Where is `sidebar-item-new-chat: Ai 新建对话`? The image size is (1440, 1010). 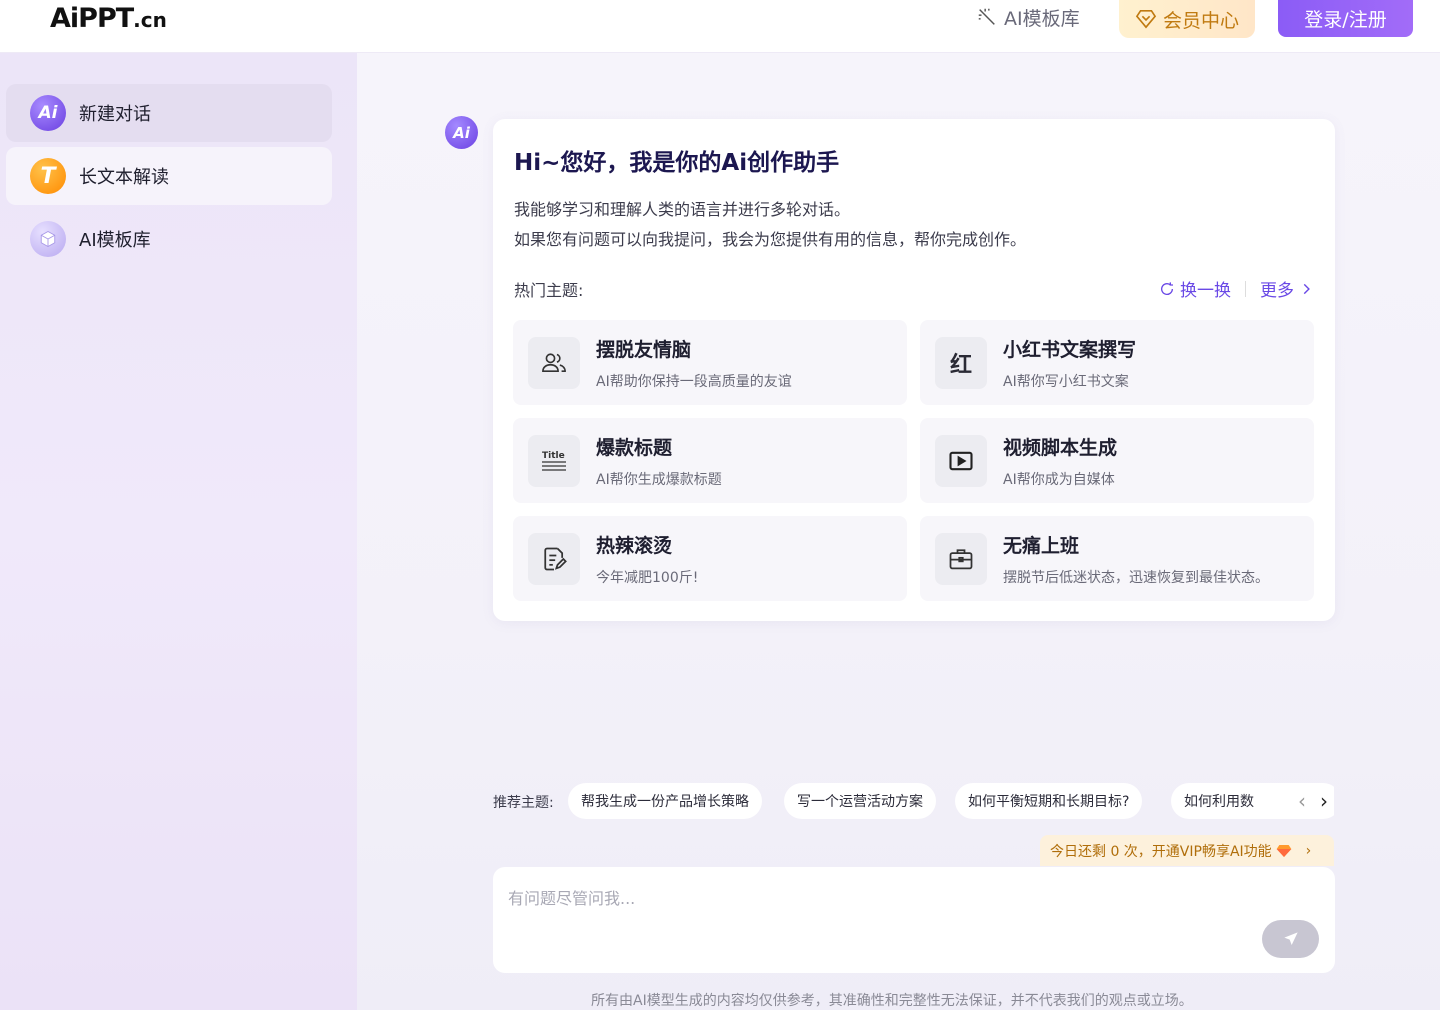
sidebar-item-new-chat: Ai 新建对话 is located at coordinates (169, 113).